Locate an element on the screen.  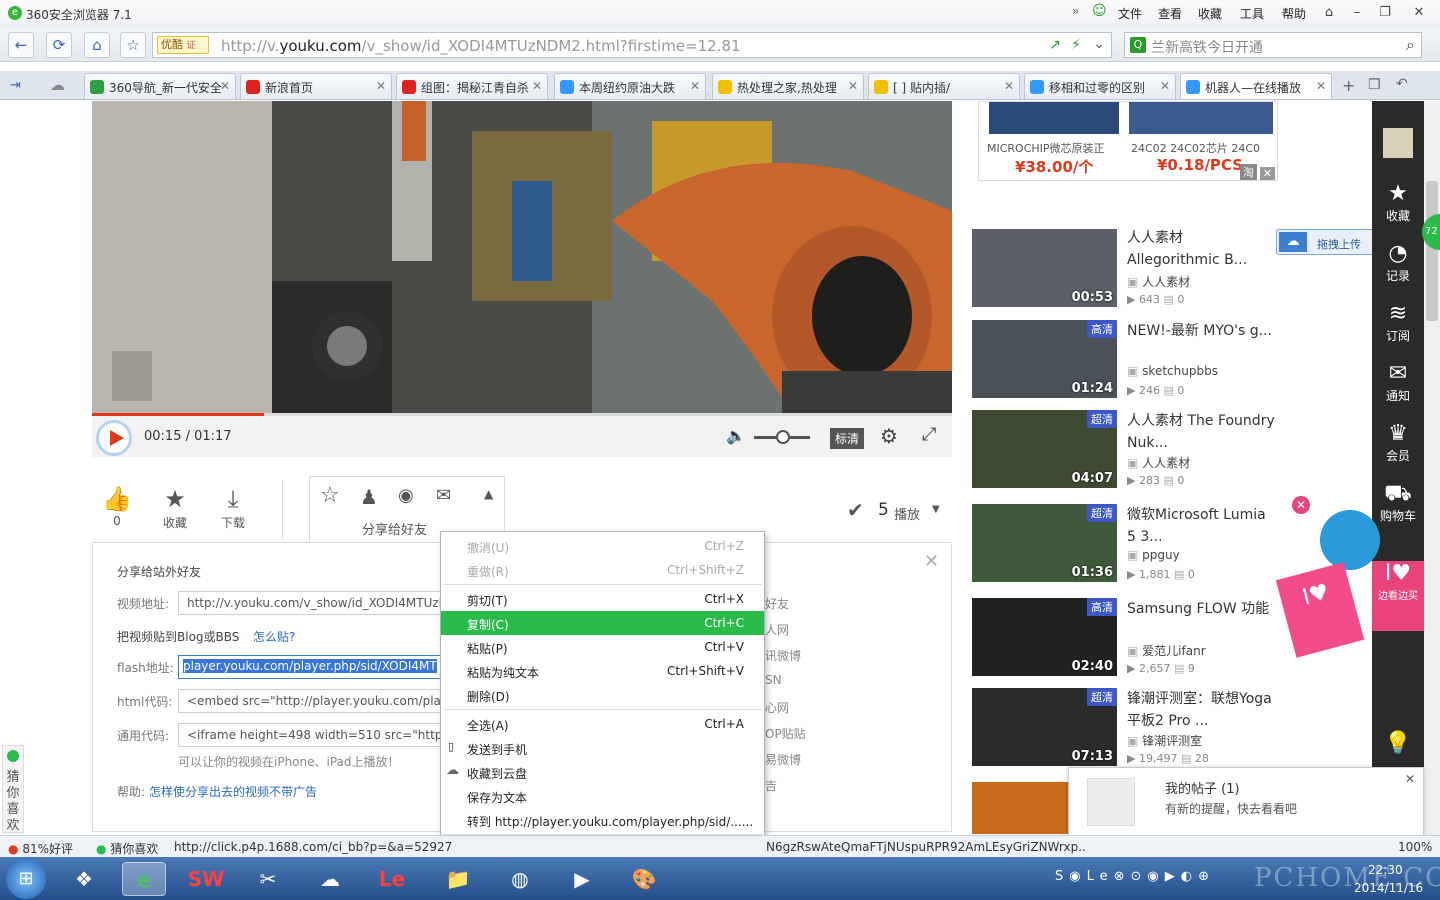
sidebar-item-cart: ⛟ 购物车 is located at coordinates (1398, 502).